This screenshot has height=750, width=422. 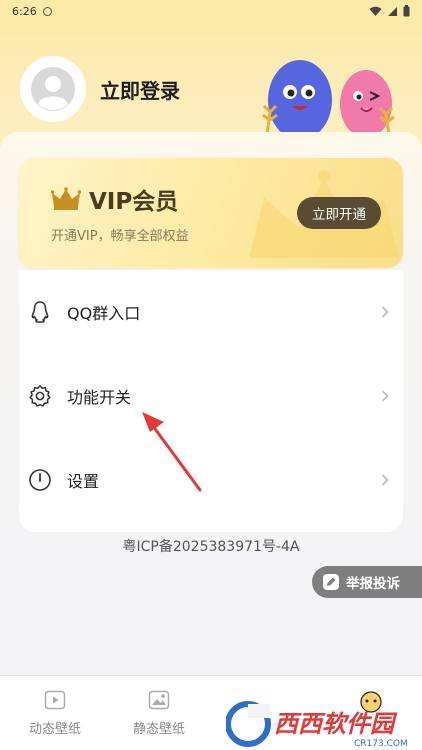 What do you see at coordinates (172, 452) in the screenshot?
I see `annotation-arrow-icon` at bounding box center [172, 452].